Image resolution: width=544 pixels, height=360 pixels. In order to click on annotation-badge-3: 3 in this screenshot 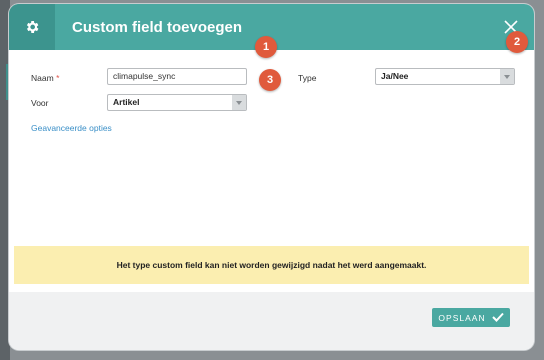, I will do `click(270, 80)`.